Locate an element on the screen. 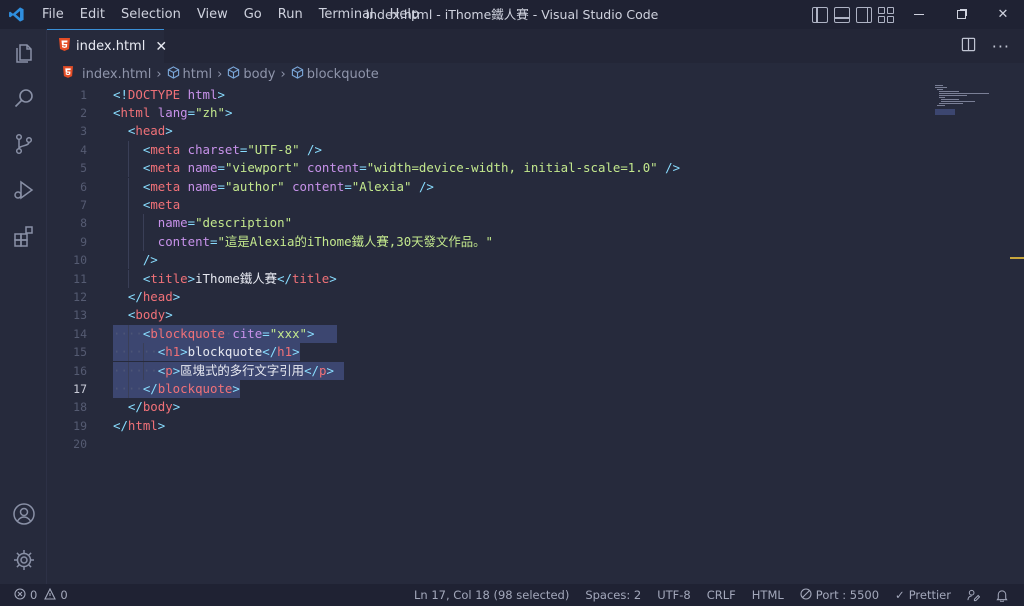 Image resolution: width=1024 pixels, height=606 pixels. menu-go: Go is located at coordinates (253, 14).